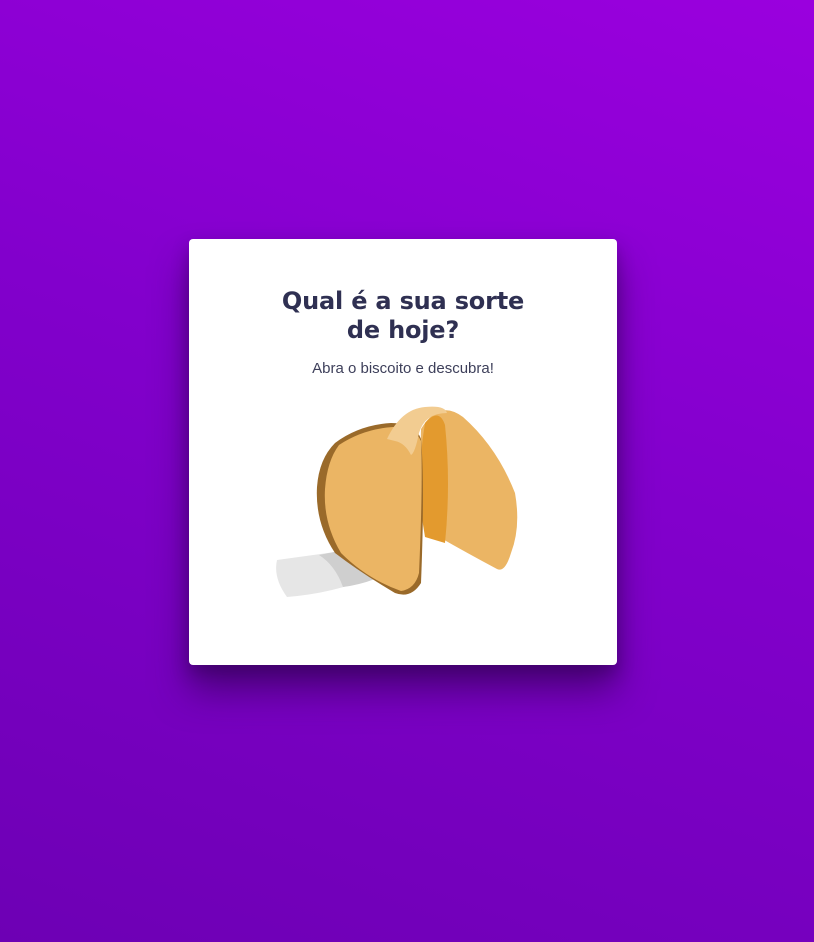 The height and width of the screenshot is (942, 814). What do you see at coordinates (397, 501) in the screenshot?
I see `fortune-cookie-icon` at bounding box center [397, 501].